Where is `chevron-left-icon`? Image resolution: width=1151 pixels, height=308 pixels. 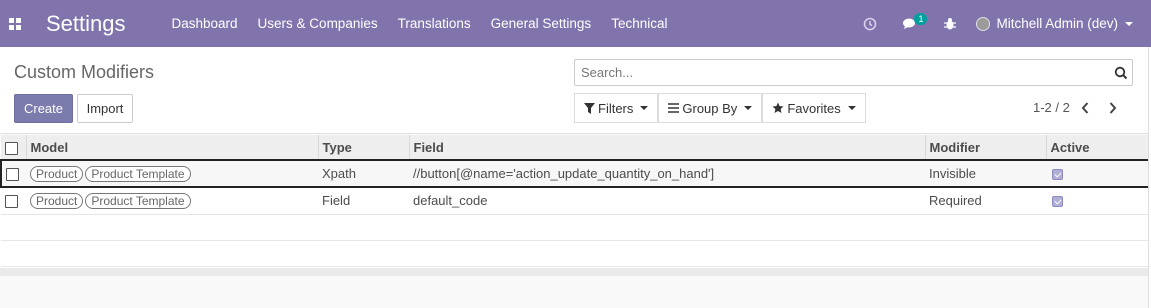 chevron-left-icon is located at coordinates (1085, 107).